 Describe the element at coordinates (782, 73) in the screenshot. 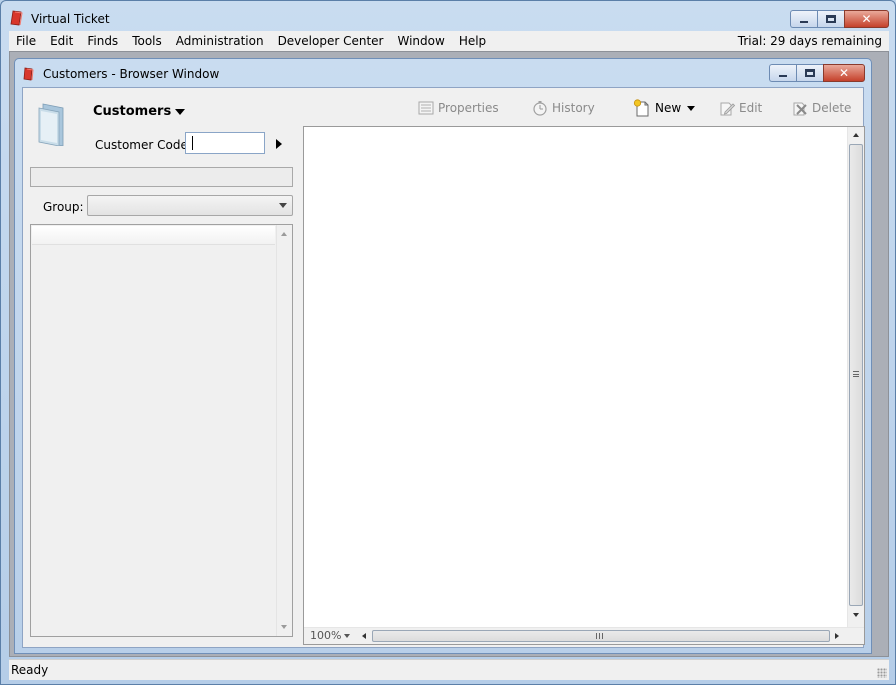

I see `child-minimize-button` at that location.